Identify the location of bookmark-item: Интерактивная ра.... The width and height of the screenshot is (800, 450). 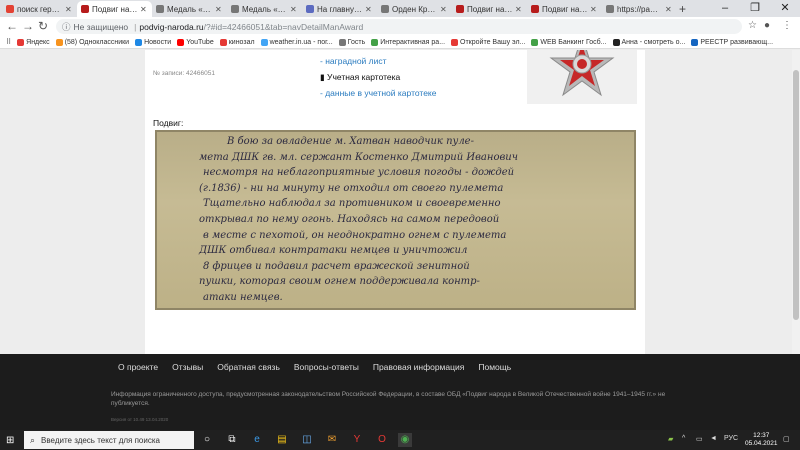
(408, 42).